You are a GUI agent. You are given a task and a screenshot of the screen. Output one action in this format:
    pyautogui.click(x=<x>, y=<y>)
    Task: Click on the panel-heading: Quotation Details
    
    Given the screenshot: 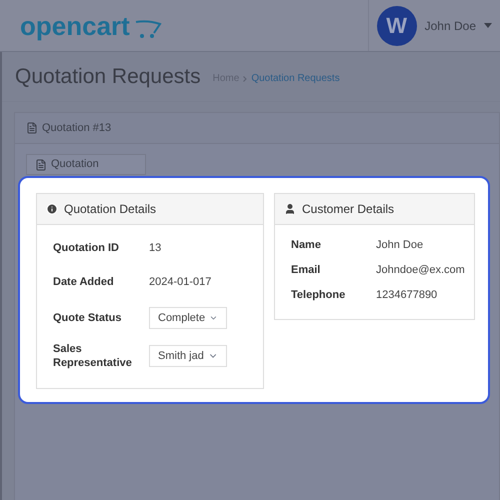 What is the action you would take?
    pyautogui.click(x=110, y=209)
    